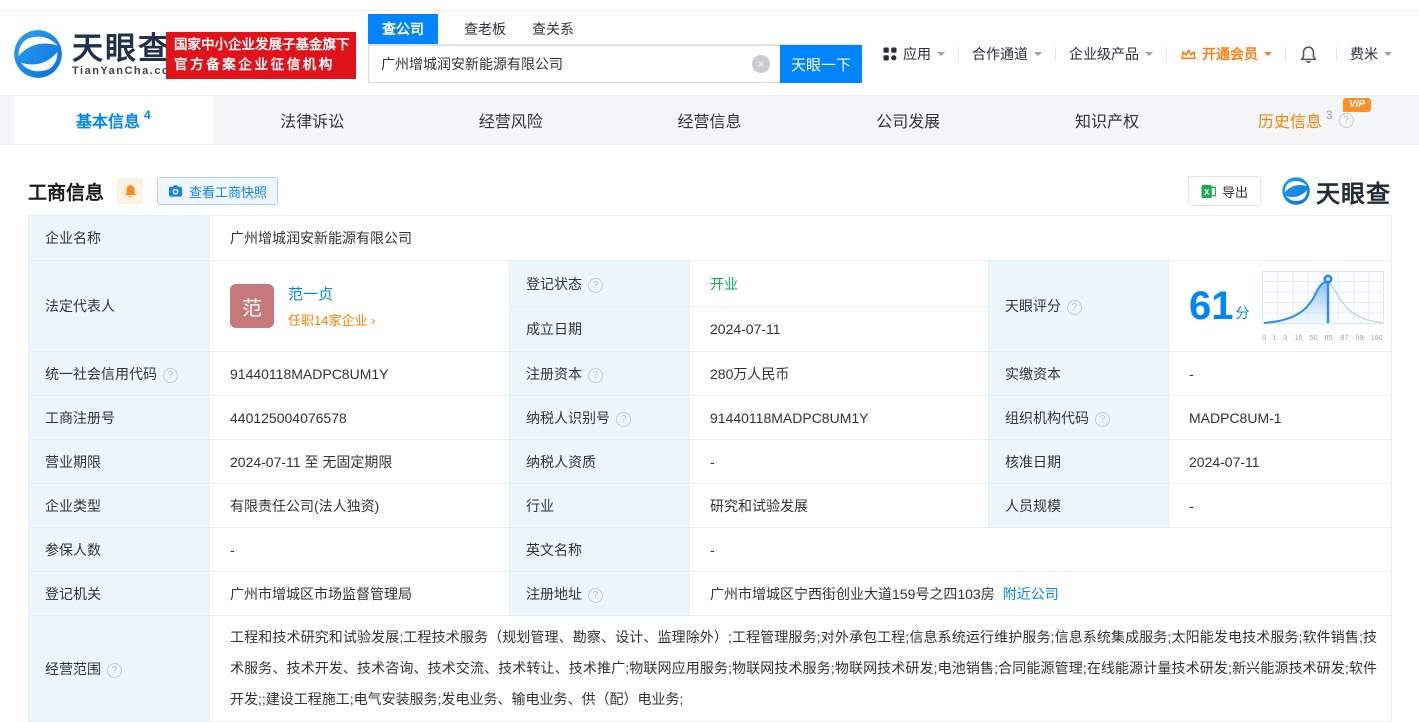 This screenshot has height=722, width=1419. What do you see at coordinates (1280, 461) in the screenshot?
I see `approval-date-value: 2024-07-11` at bounding box center [1280, 461].